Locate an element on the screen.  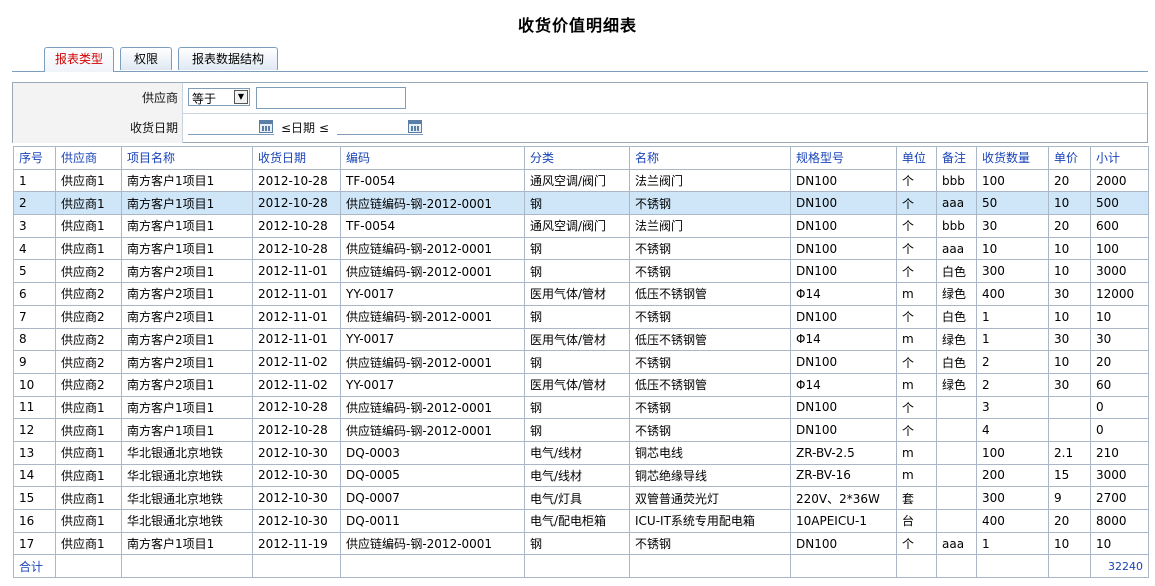
column-header: 名称 is located at coordinates (710, 158).